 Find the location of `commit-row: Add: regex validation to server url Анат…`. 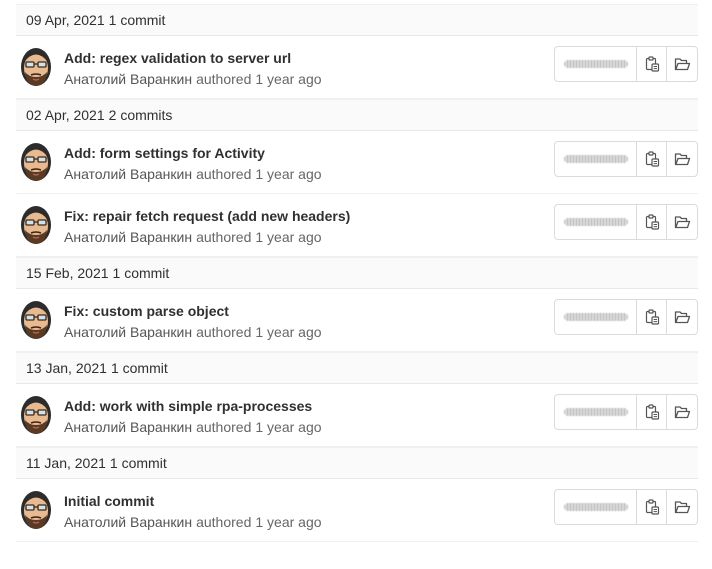

commit-row: Add: regex validation to server url Анат… is located at coordinates (357, 67).